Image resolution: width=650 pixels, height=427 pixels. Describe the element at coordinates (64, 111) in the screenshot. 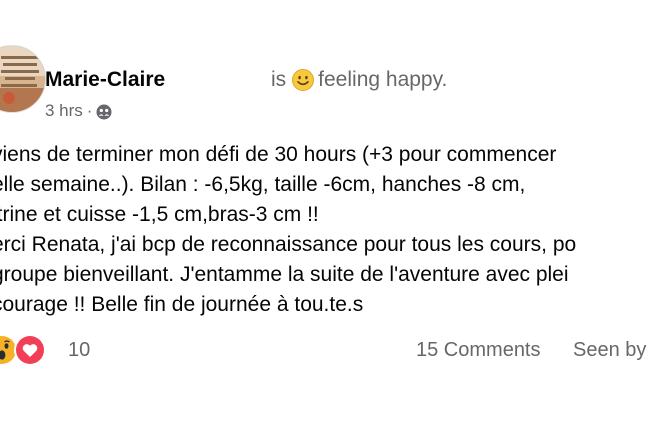

I see `post-timestamp: 3 hrs` at that location.